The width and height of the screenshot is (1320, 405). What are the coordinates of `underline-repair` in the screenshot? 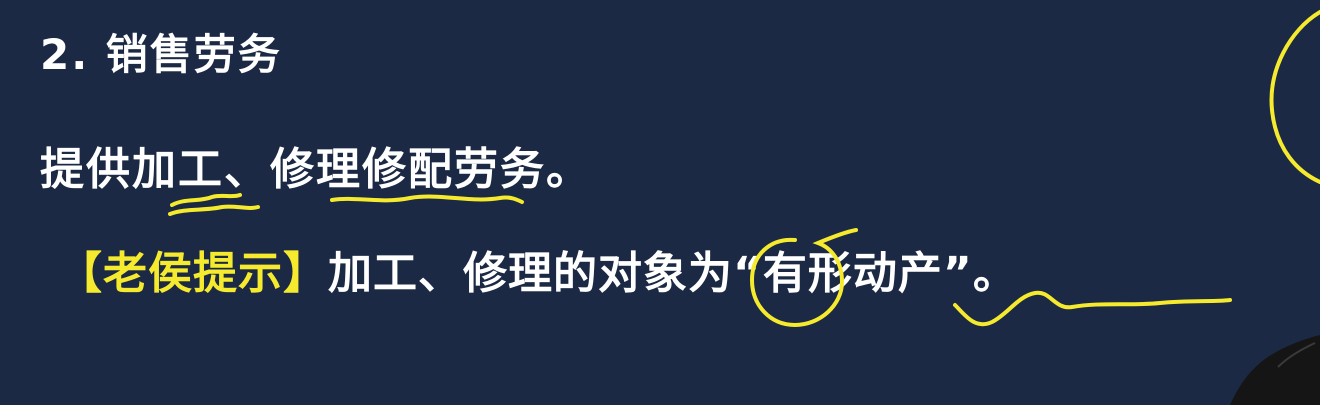 It's located at (427, 199).